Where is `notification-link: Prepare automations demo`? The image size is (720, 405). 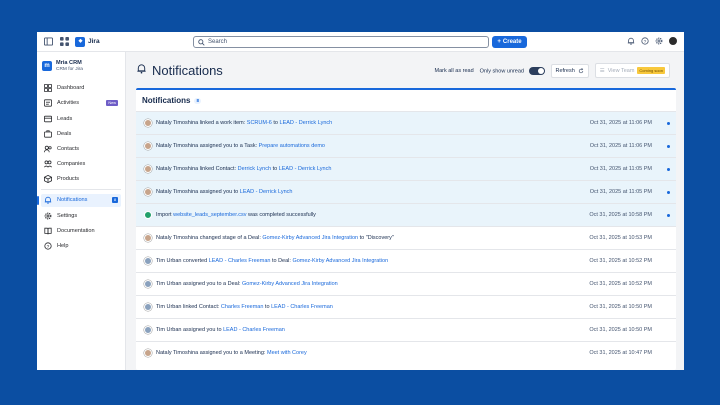 notification-link: Prepare automations demo is located at coordinates (292, 146).